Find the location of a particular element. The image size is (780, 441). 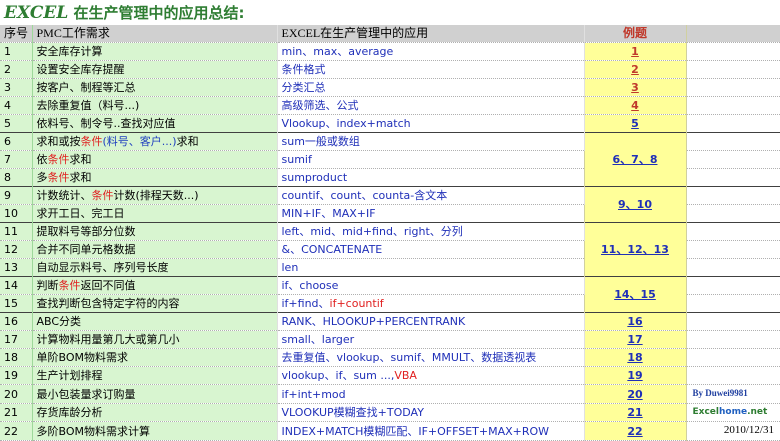

example-link: 4 is located at coordinates (635, 105).